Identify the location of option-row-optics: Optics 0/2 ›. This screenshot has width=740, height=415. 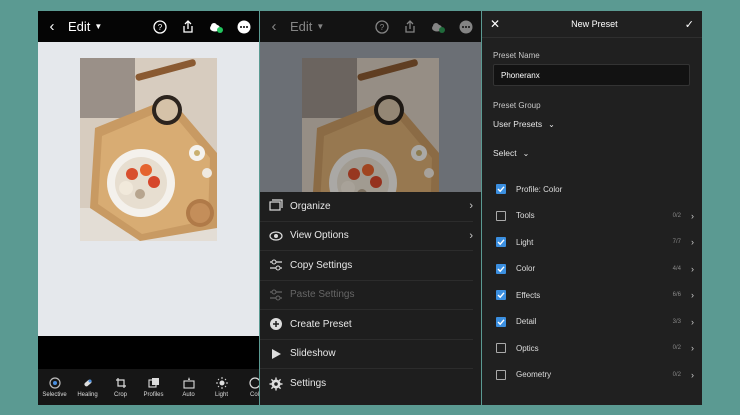
(595, 348).